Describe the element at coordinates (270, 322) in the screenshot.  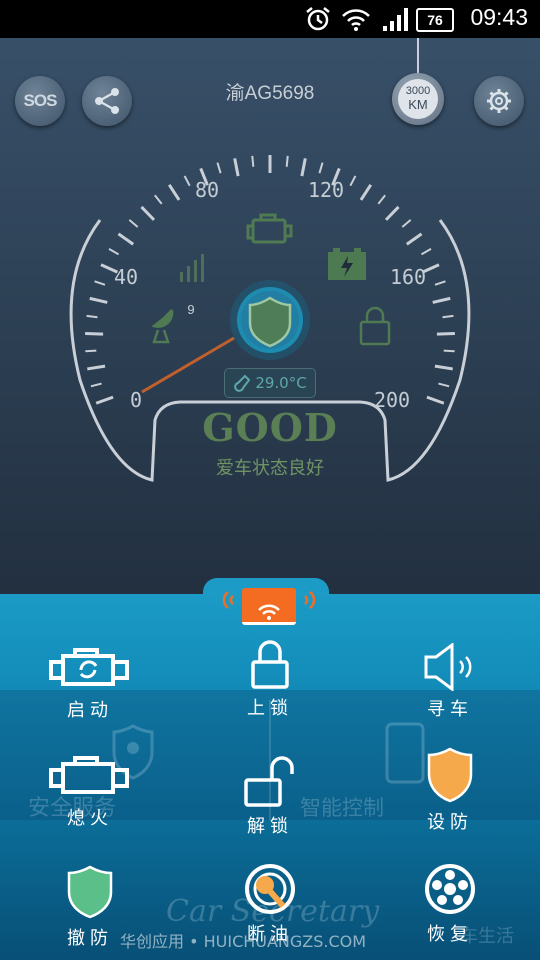
I see `shield-status-icon` at that location.